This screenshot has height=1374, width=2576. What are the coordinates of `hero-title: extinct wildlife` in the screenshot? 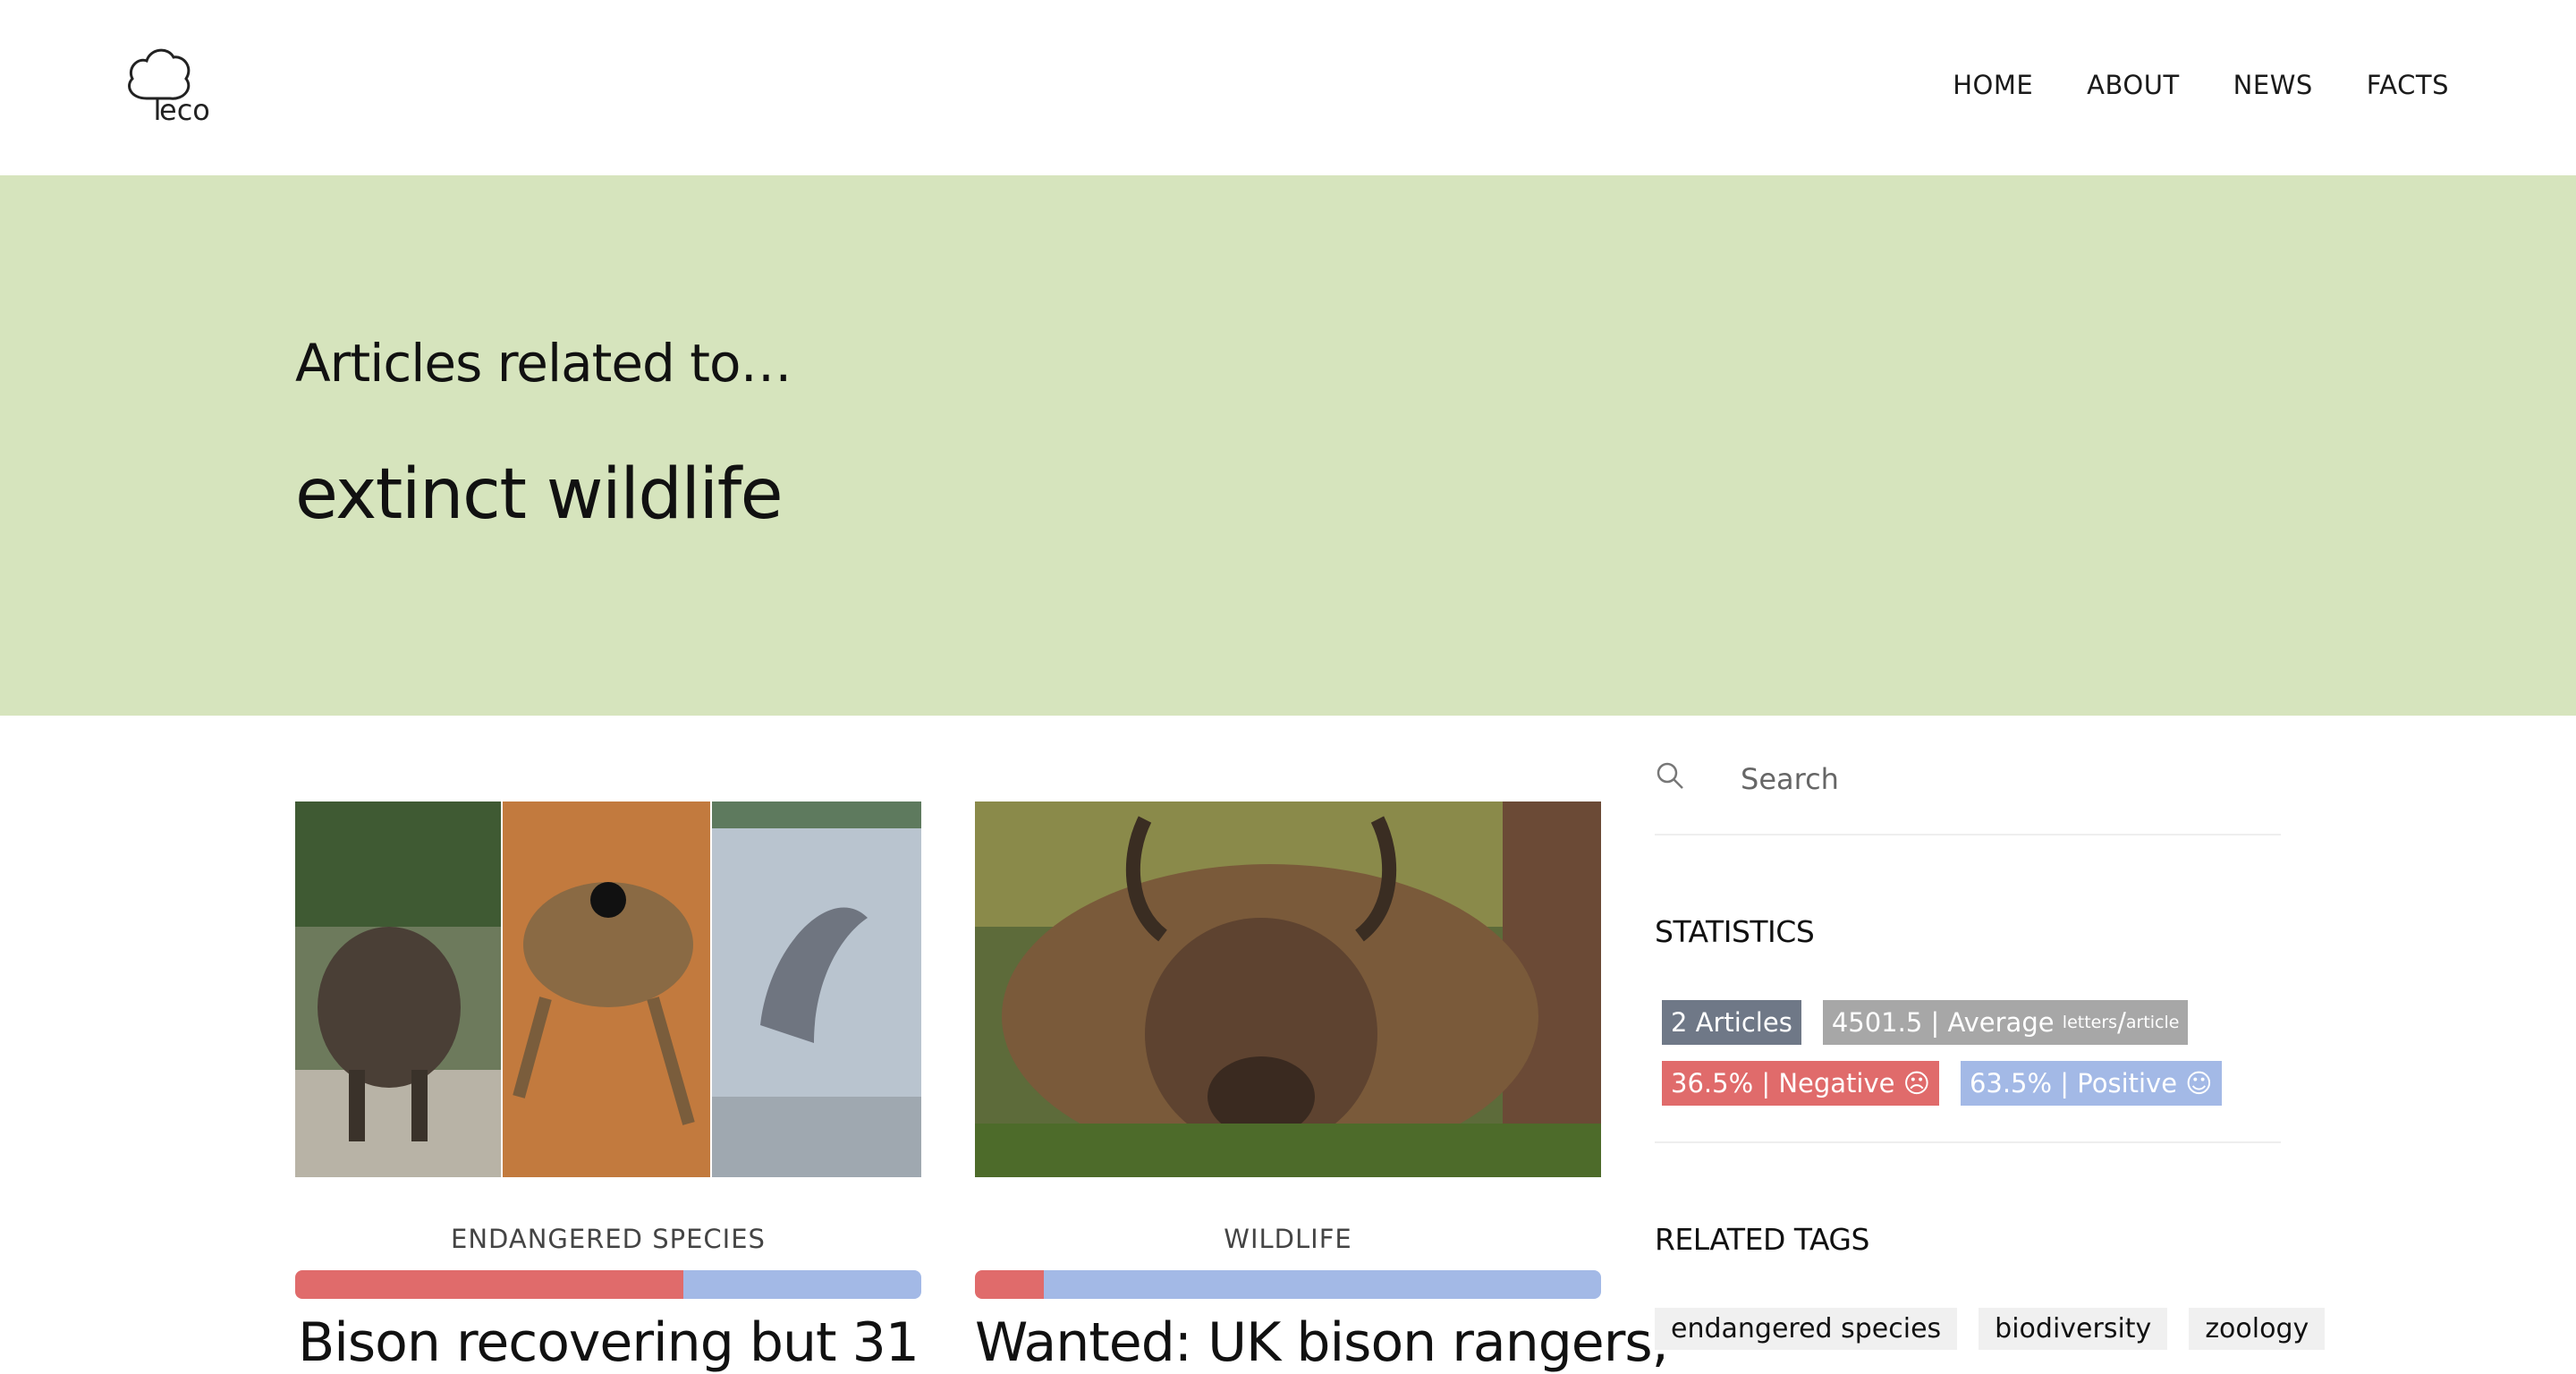 It's located at (539, 494).